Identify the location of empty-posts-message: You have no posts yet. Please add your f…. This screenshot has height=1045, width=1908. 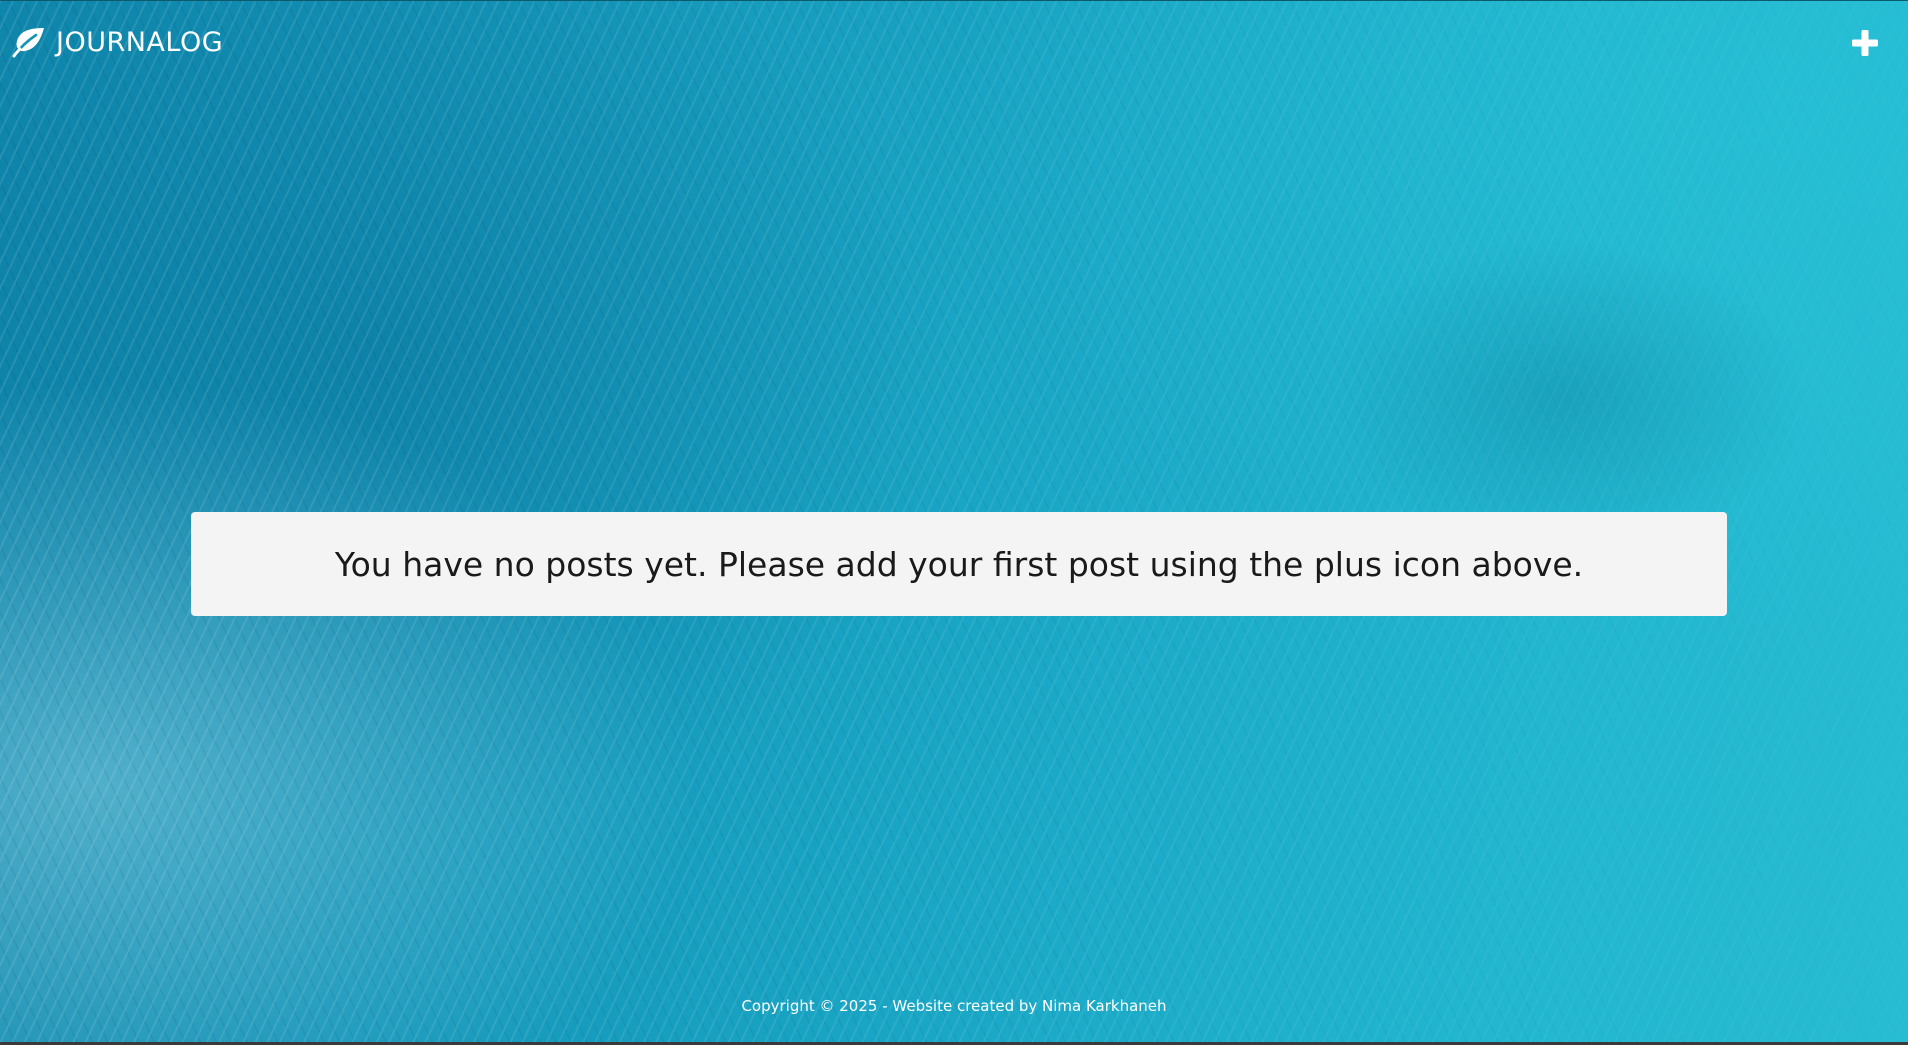
(959, 564).